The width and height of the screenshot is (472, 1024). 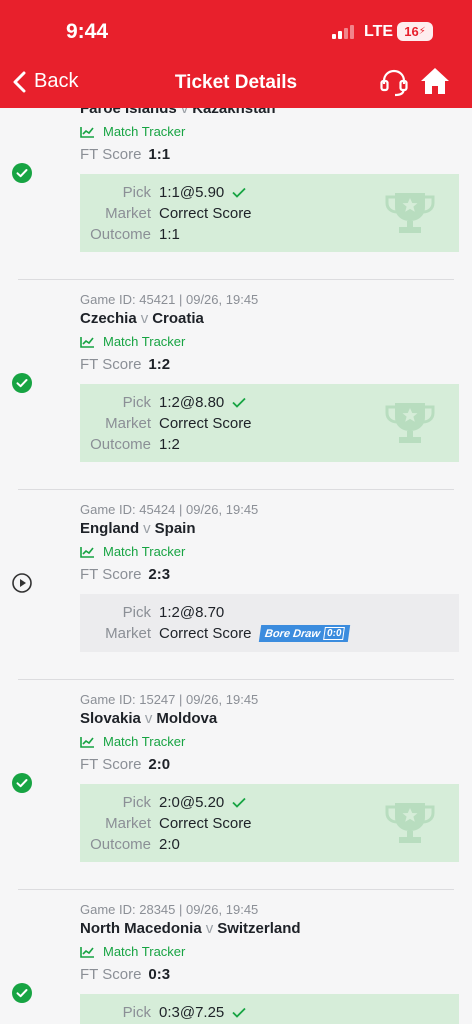 What do you see at coordinates (159, 974) in the screenshot?
I see `ft-score-value: 0:3` at bounding box center [159, 974].